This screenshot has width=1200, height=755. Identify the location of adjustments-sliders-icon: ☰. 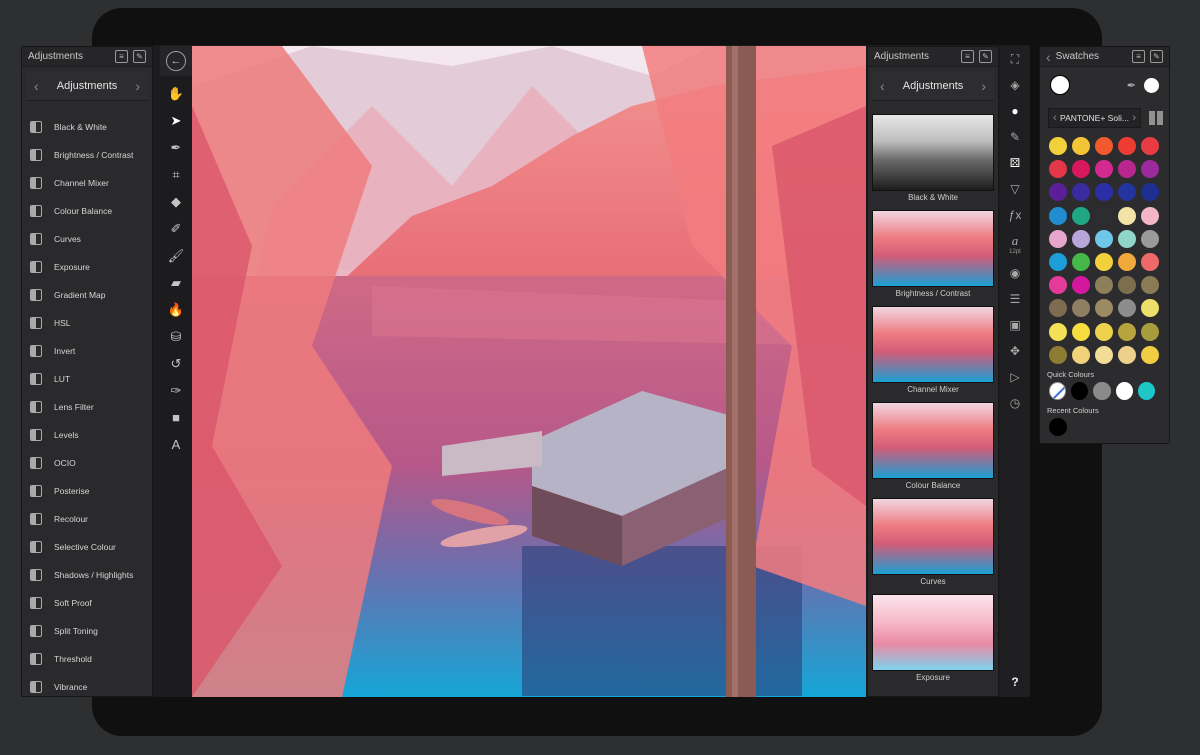
(1015, 299).